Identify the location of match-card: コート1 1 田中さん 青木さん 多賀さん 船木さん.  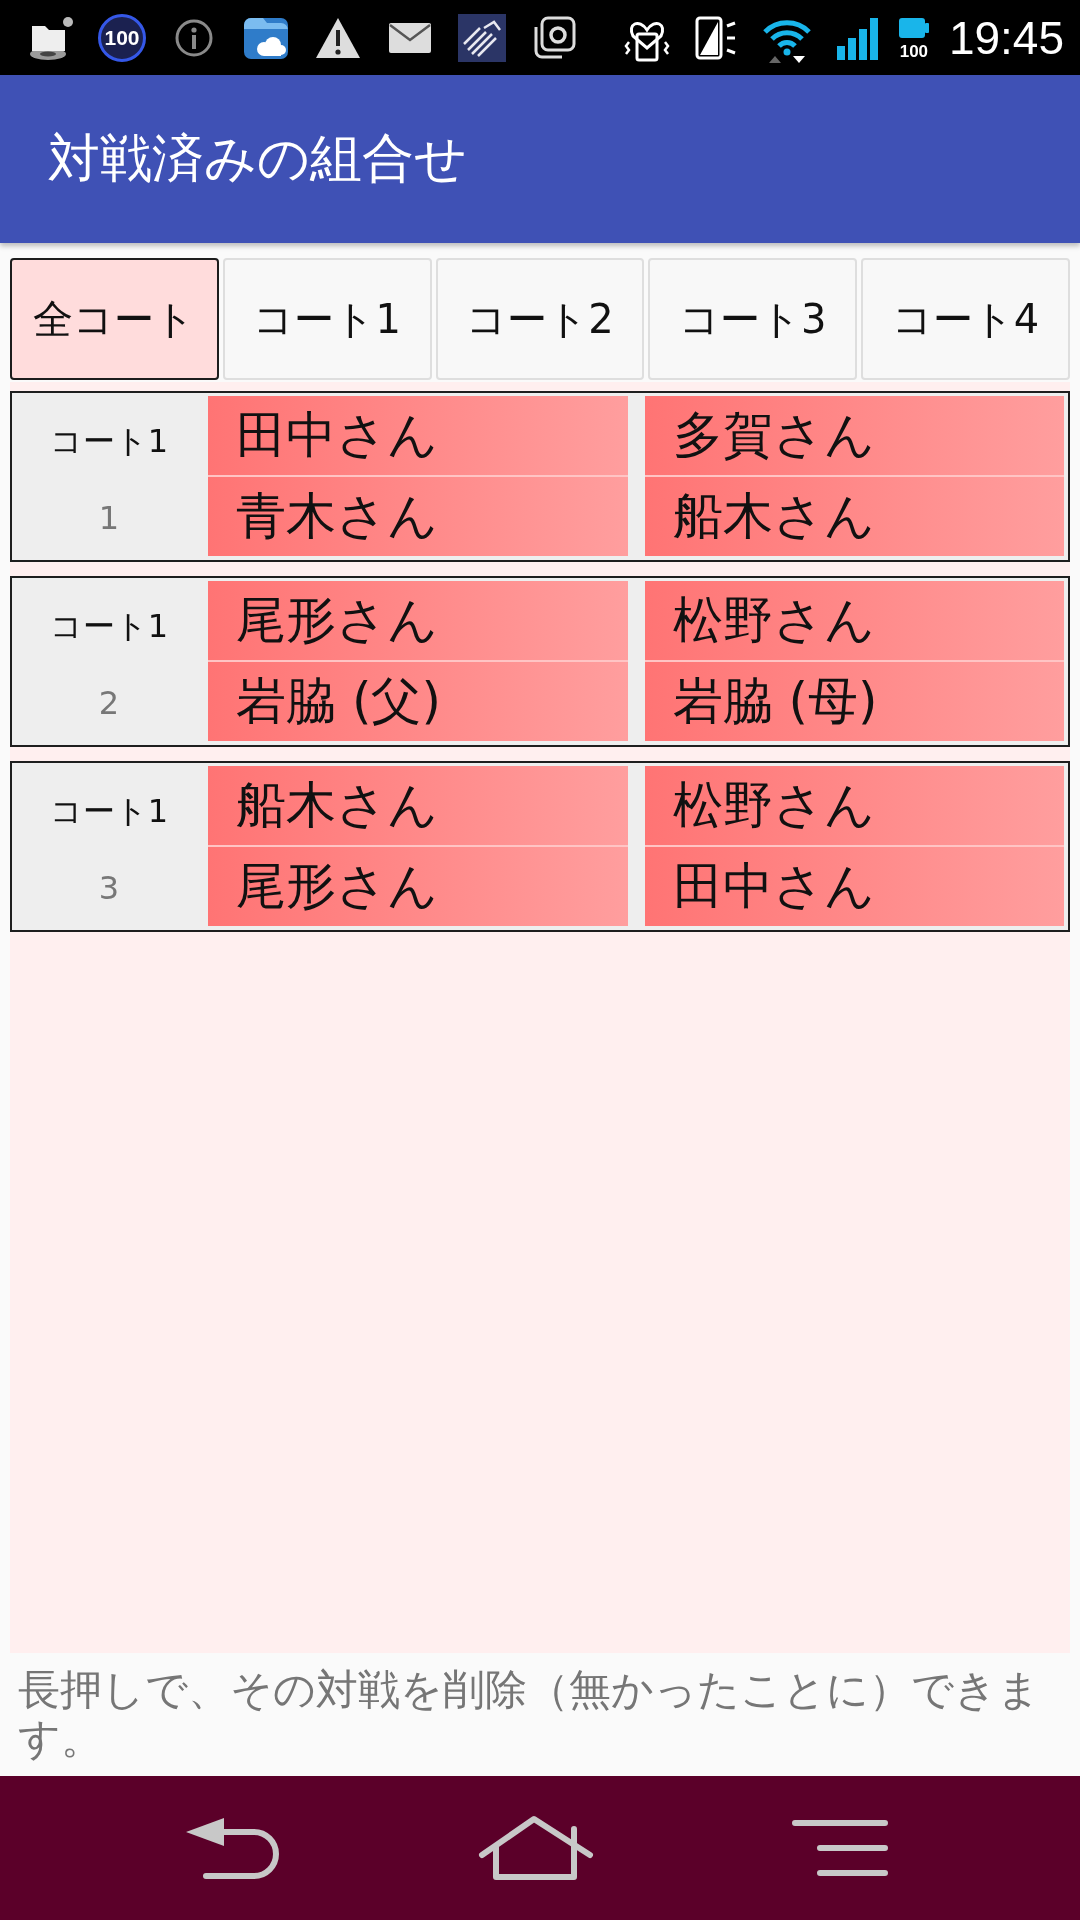
(540, 476).